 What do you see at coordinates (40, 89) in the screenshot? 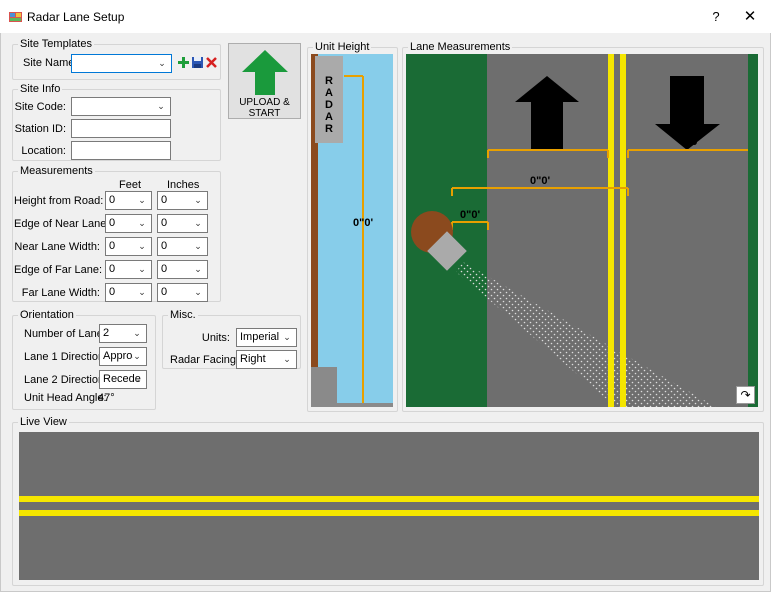
I see `site-info-legend: Site Info` at bounding box center [40, 89].